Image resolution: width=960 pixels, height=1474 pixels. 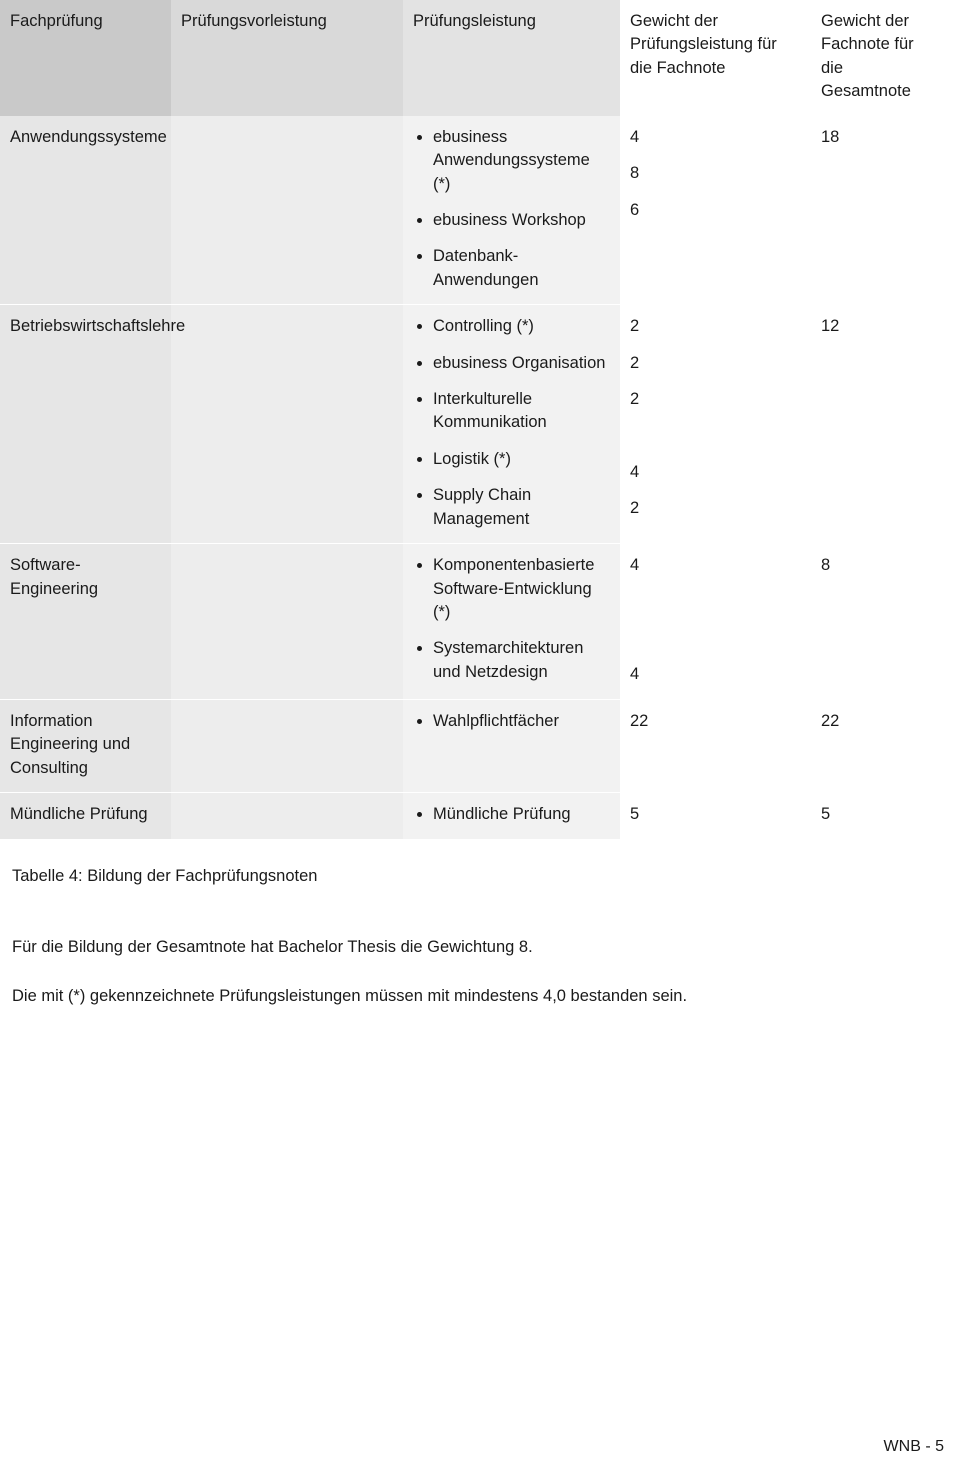 I want to click on cell-fachnote: 12, so click(x=877, y=424).